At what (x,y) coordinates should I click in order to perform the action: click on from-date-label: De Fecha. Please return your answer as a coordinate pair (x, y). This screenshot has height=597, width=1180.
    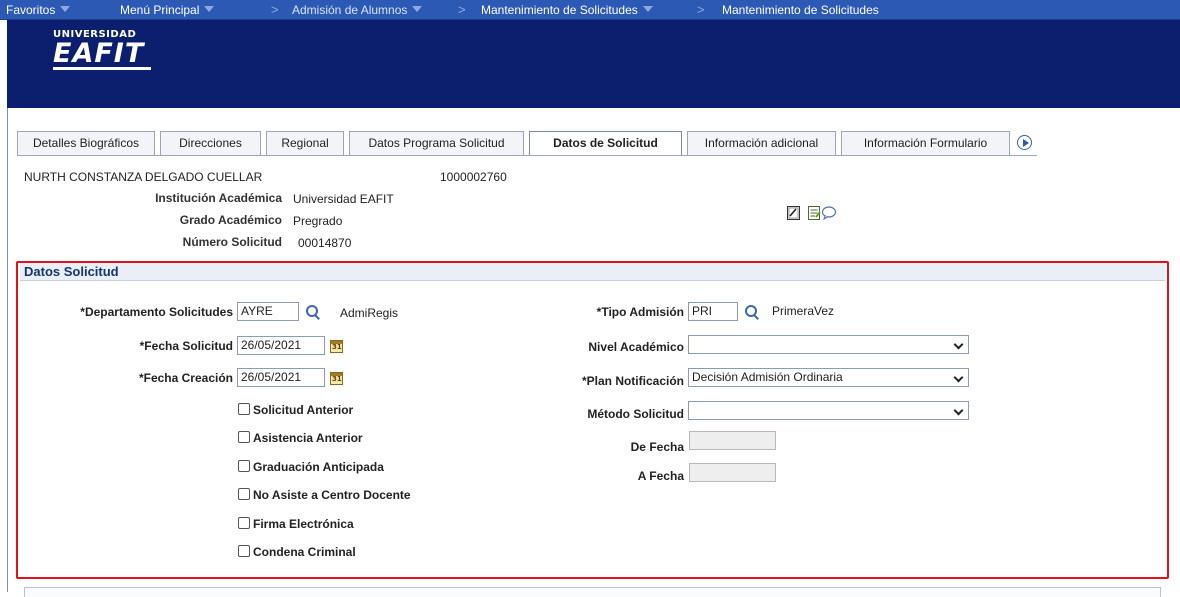
    Looking at the image, I should click on (657, 447).